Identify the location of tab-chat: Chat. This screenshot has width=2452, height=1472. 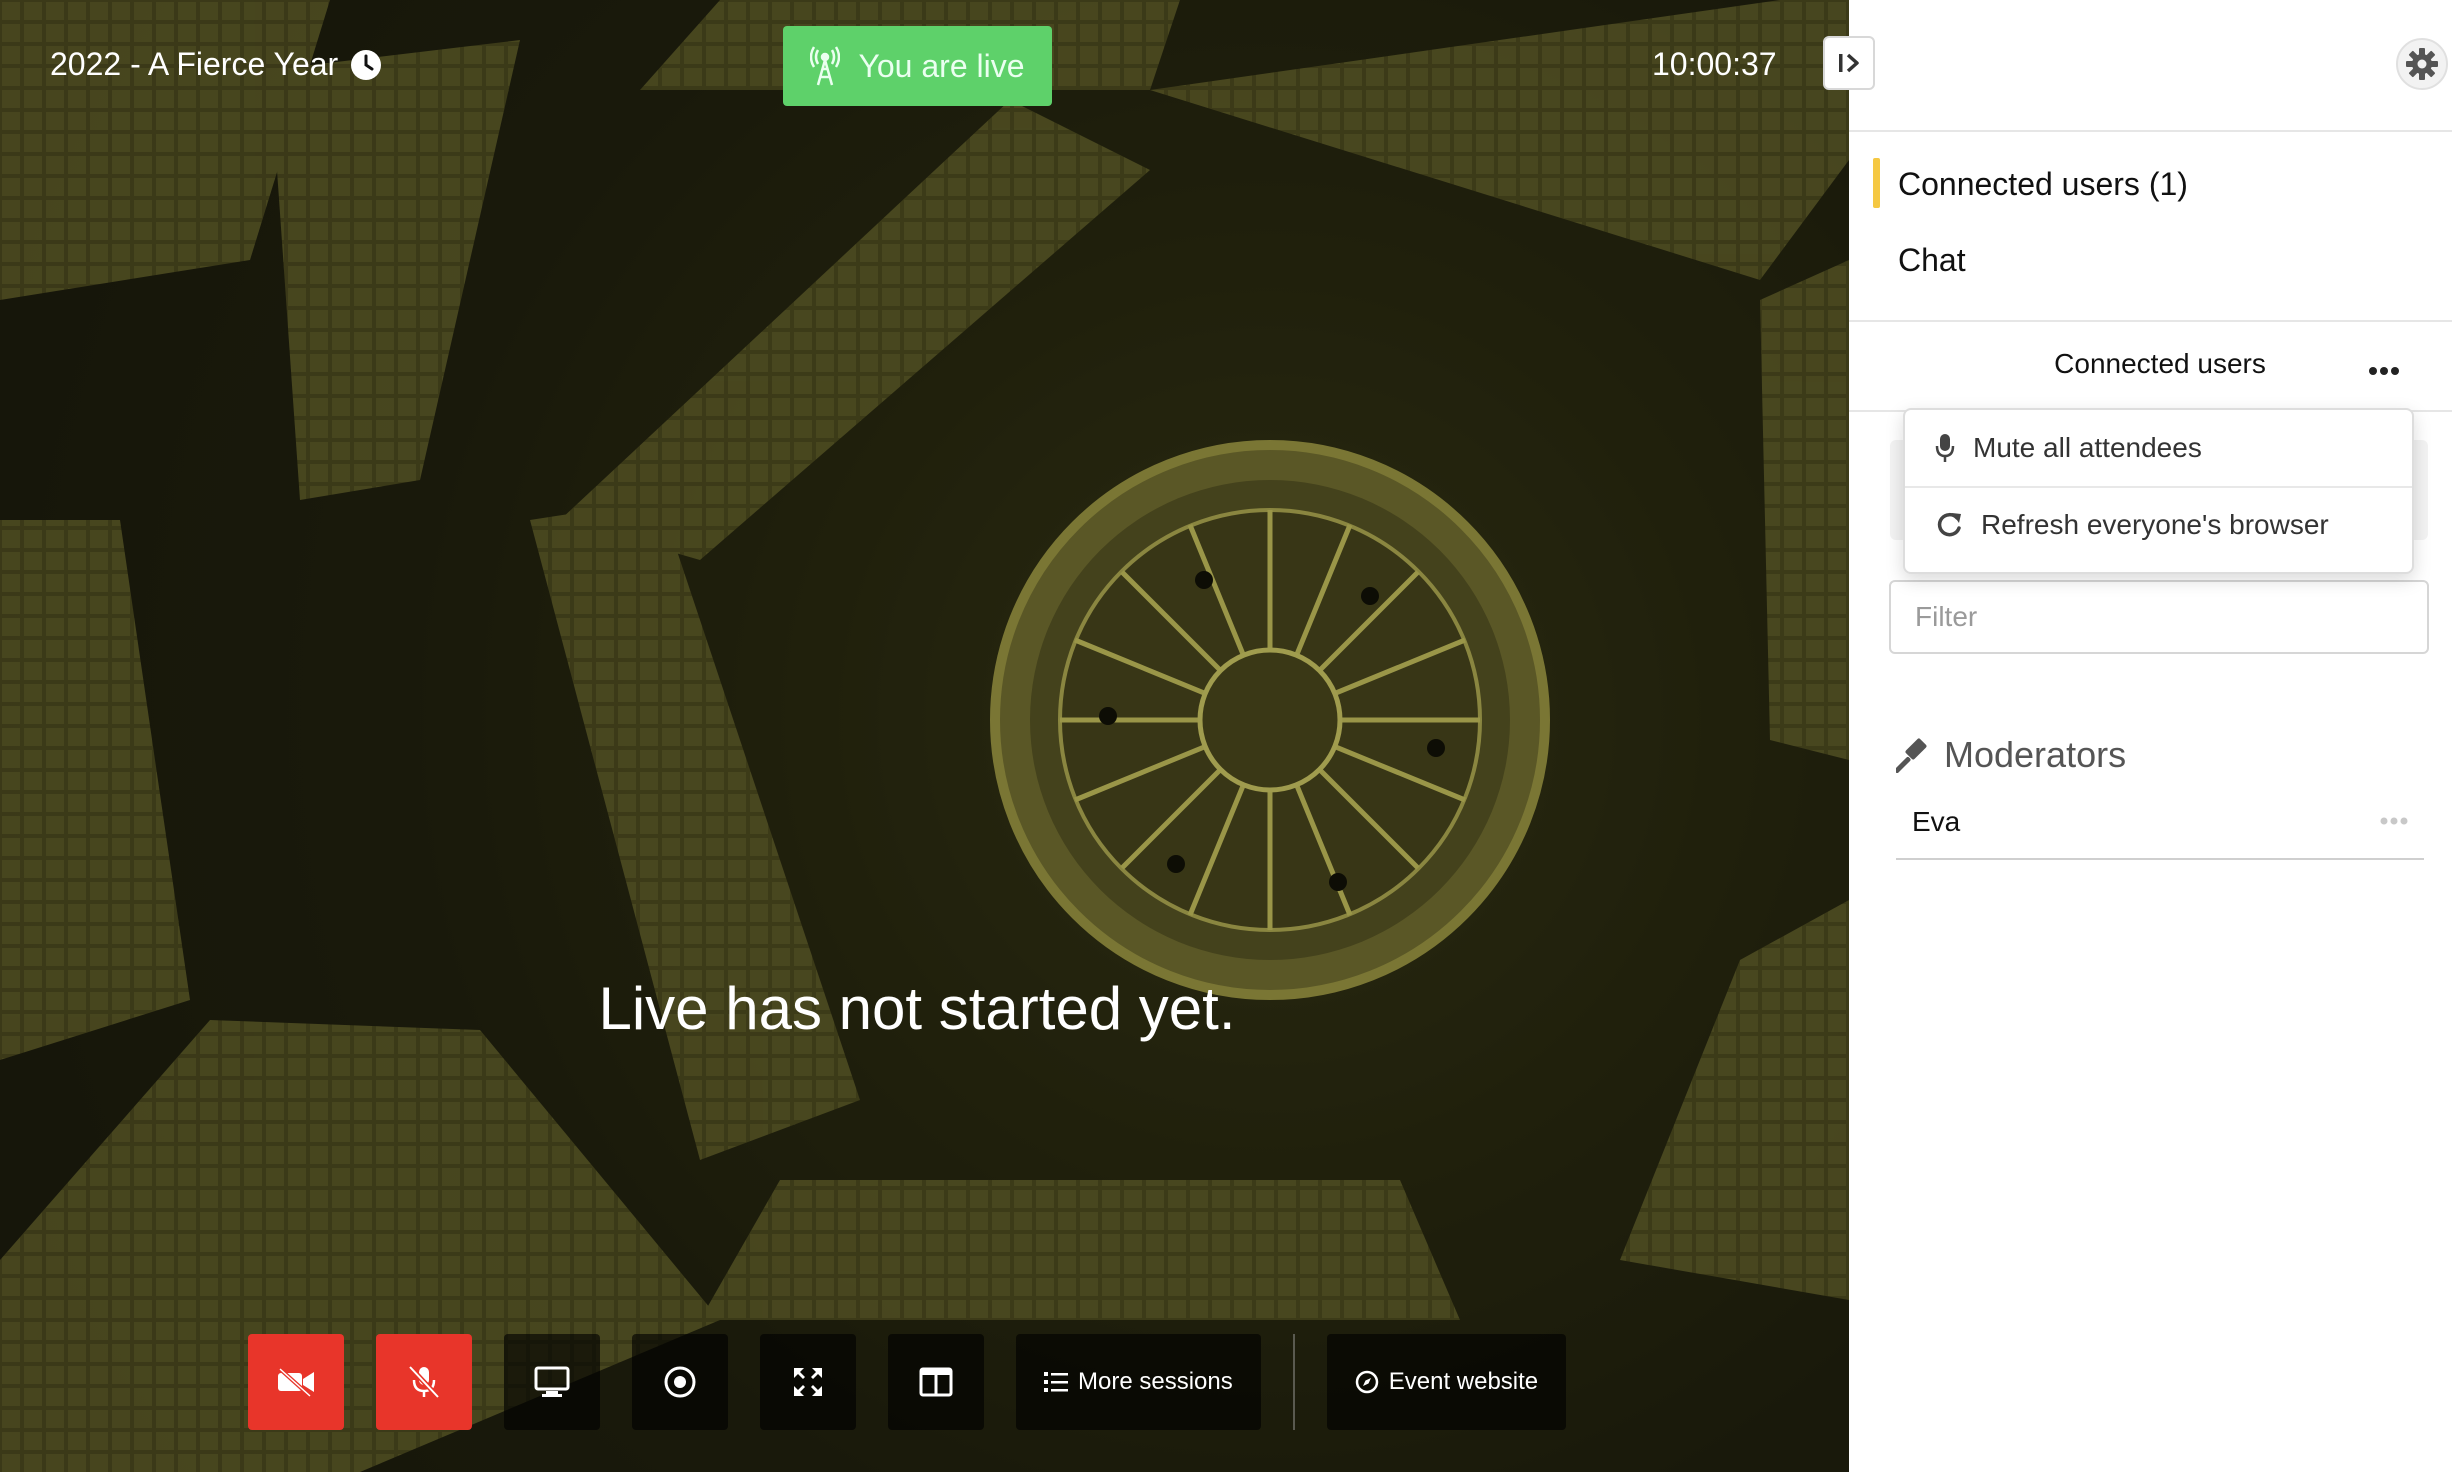
(1932, 260).